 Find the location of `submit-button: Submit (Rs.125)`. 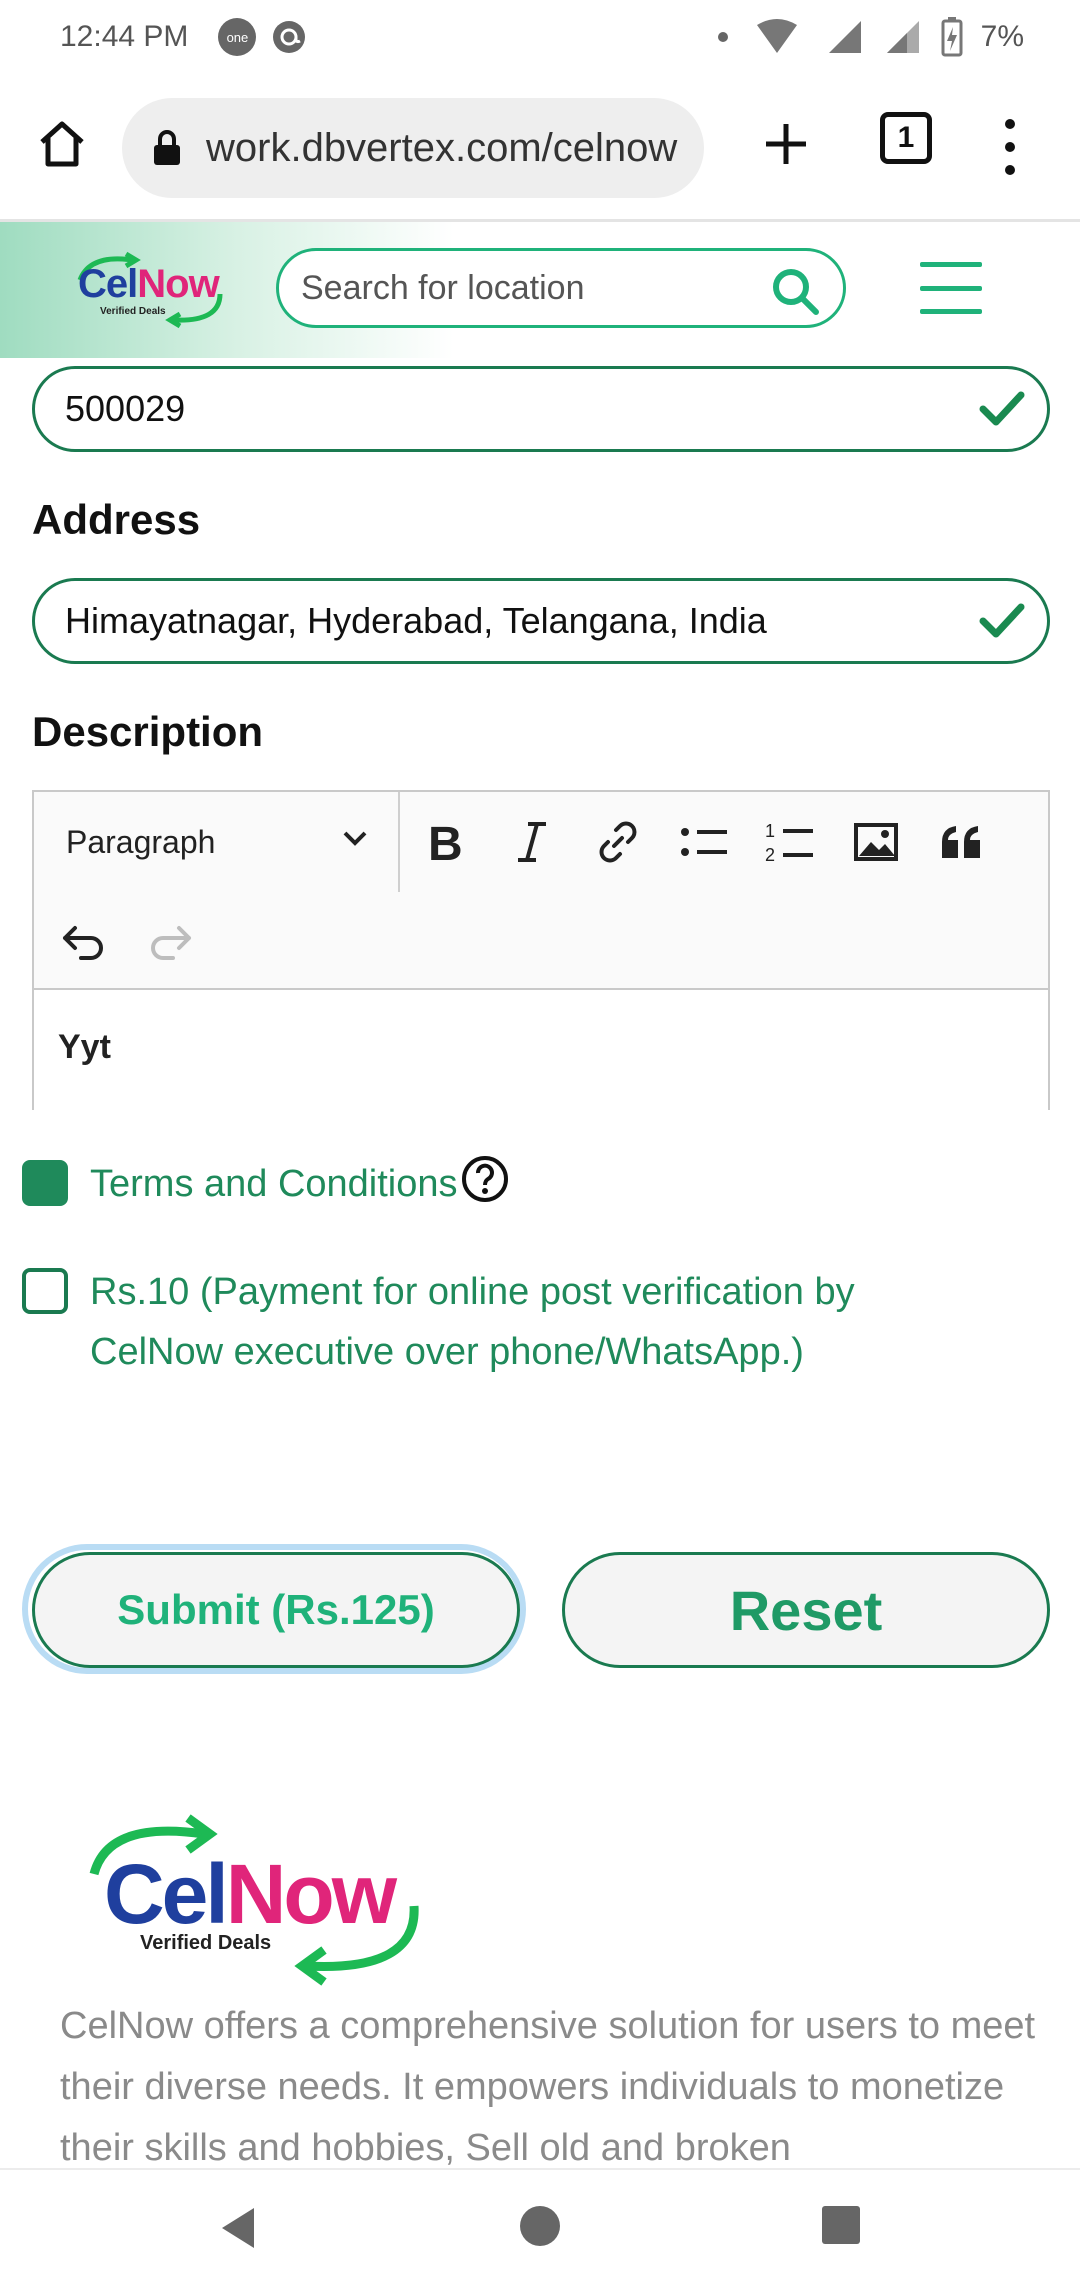

submit-button: Submit (Rs.125) is located at coordinates (276, 1610).